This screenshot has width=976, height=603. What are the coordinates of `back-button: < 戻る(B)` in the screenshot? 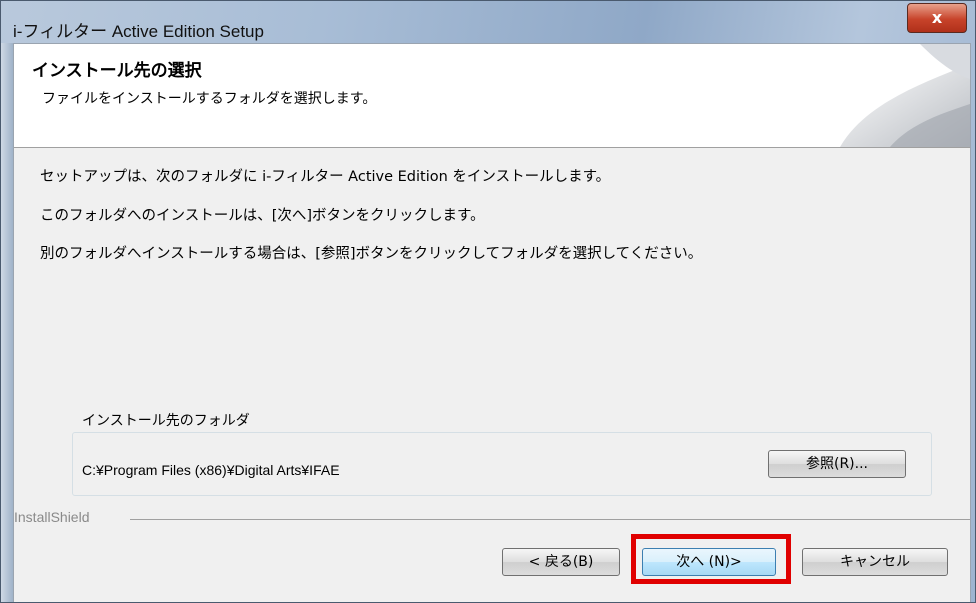 It's located at (561, 562).